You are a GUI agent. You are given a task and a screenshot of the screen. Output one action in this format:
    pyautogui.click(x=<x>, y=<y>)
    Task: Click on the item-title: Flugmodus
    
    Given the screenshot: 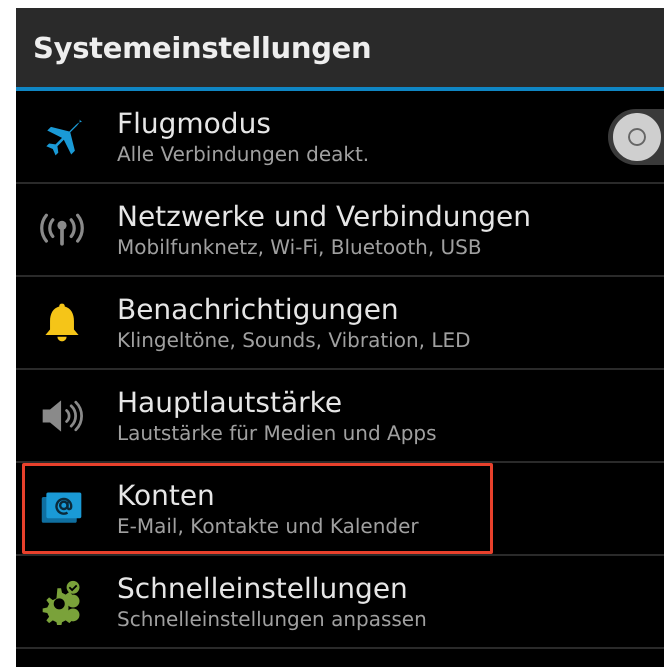 What is the action you would take?
    pyautogui.click(x=194, y=123)
    